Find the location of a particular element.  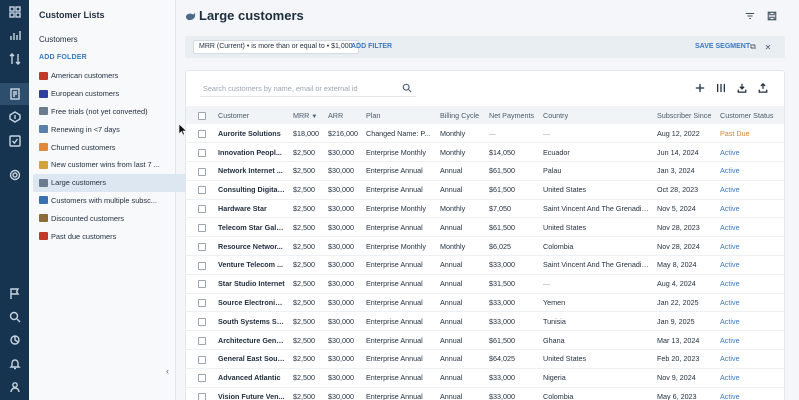

notifications-icon is located at coordinates (14, 364).